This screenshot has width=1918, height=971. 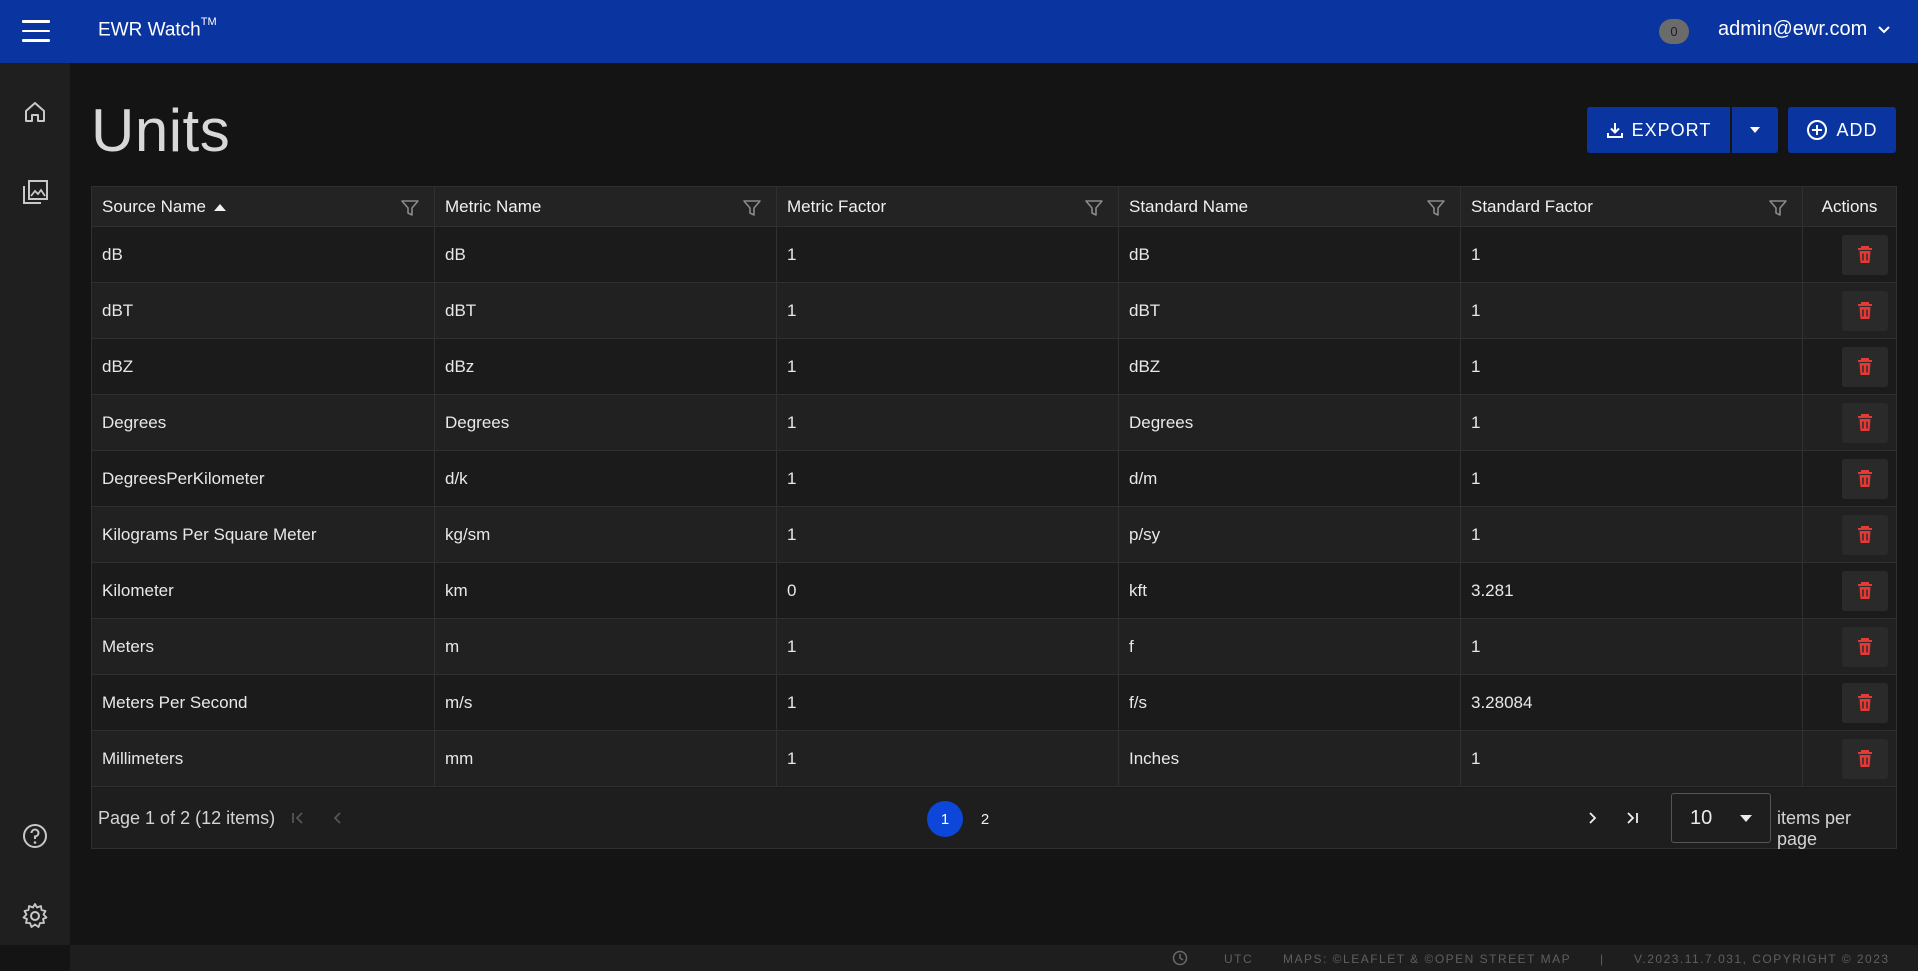 What do you see at coordinates (606, 254) in the screenshot?
I see `cell-metric-name: dB` at bounding box center [606, 254].